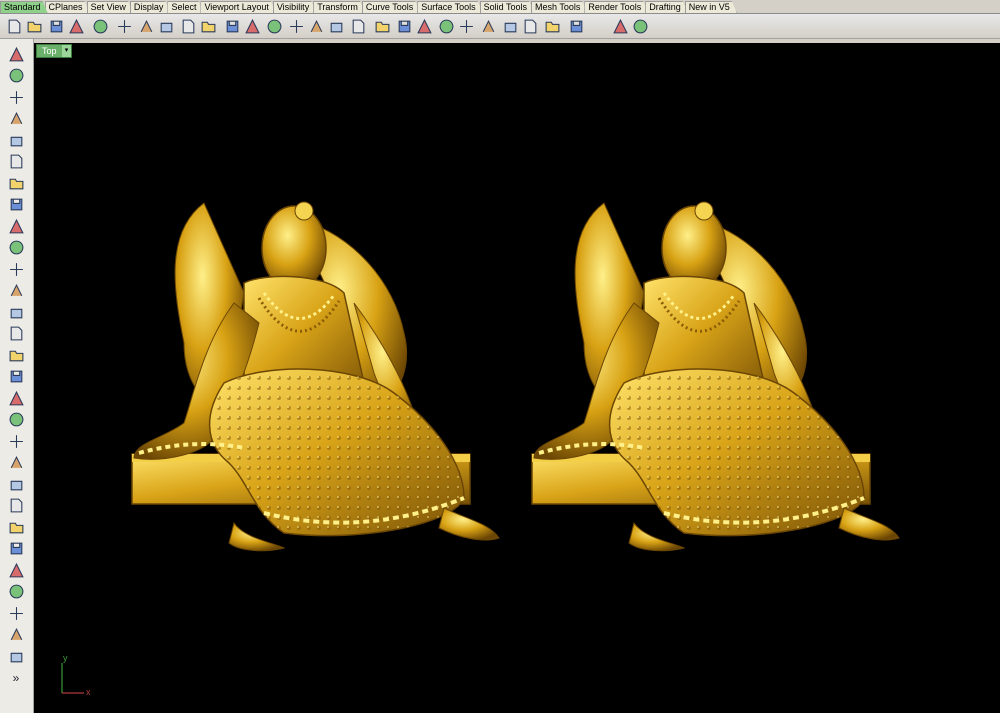 The height and width of the screenshot is (713, 1000). I want to click on hide-objects-icon, so click(424, 26).